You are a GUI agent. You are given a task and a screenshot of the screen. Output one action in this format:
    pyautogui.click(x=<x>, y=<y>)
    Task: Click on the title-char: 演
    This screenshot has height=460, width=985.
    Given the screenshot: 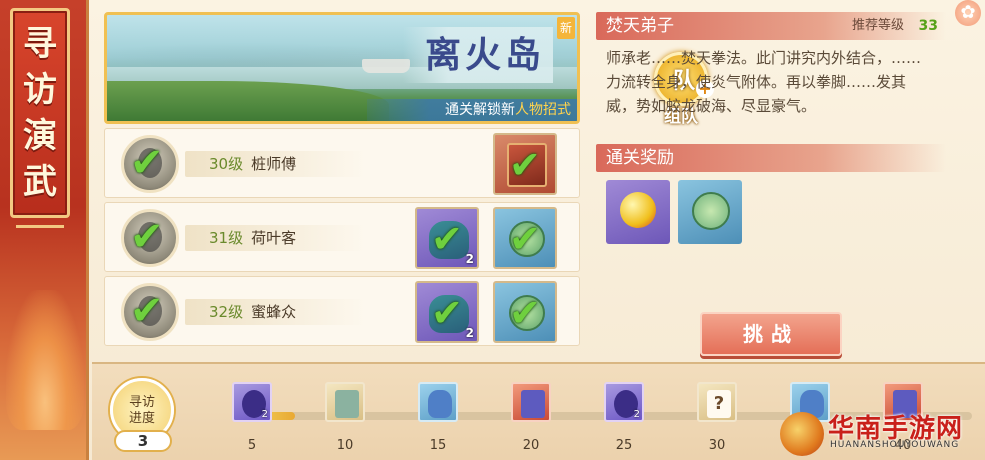 What is the action you would take?
    pyautogui.click(x=40, y=136)
    